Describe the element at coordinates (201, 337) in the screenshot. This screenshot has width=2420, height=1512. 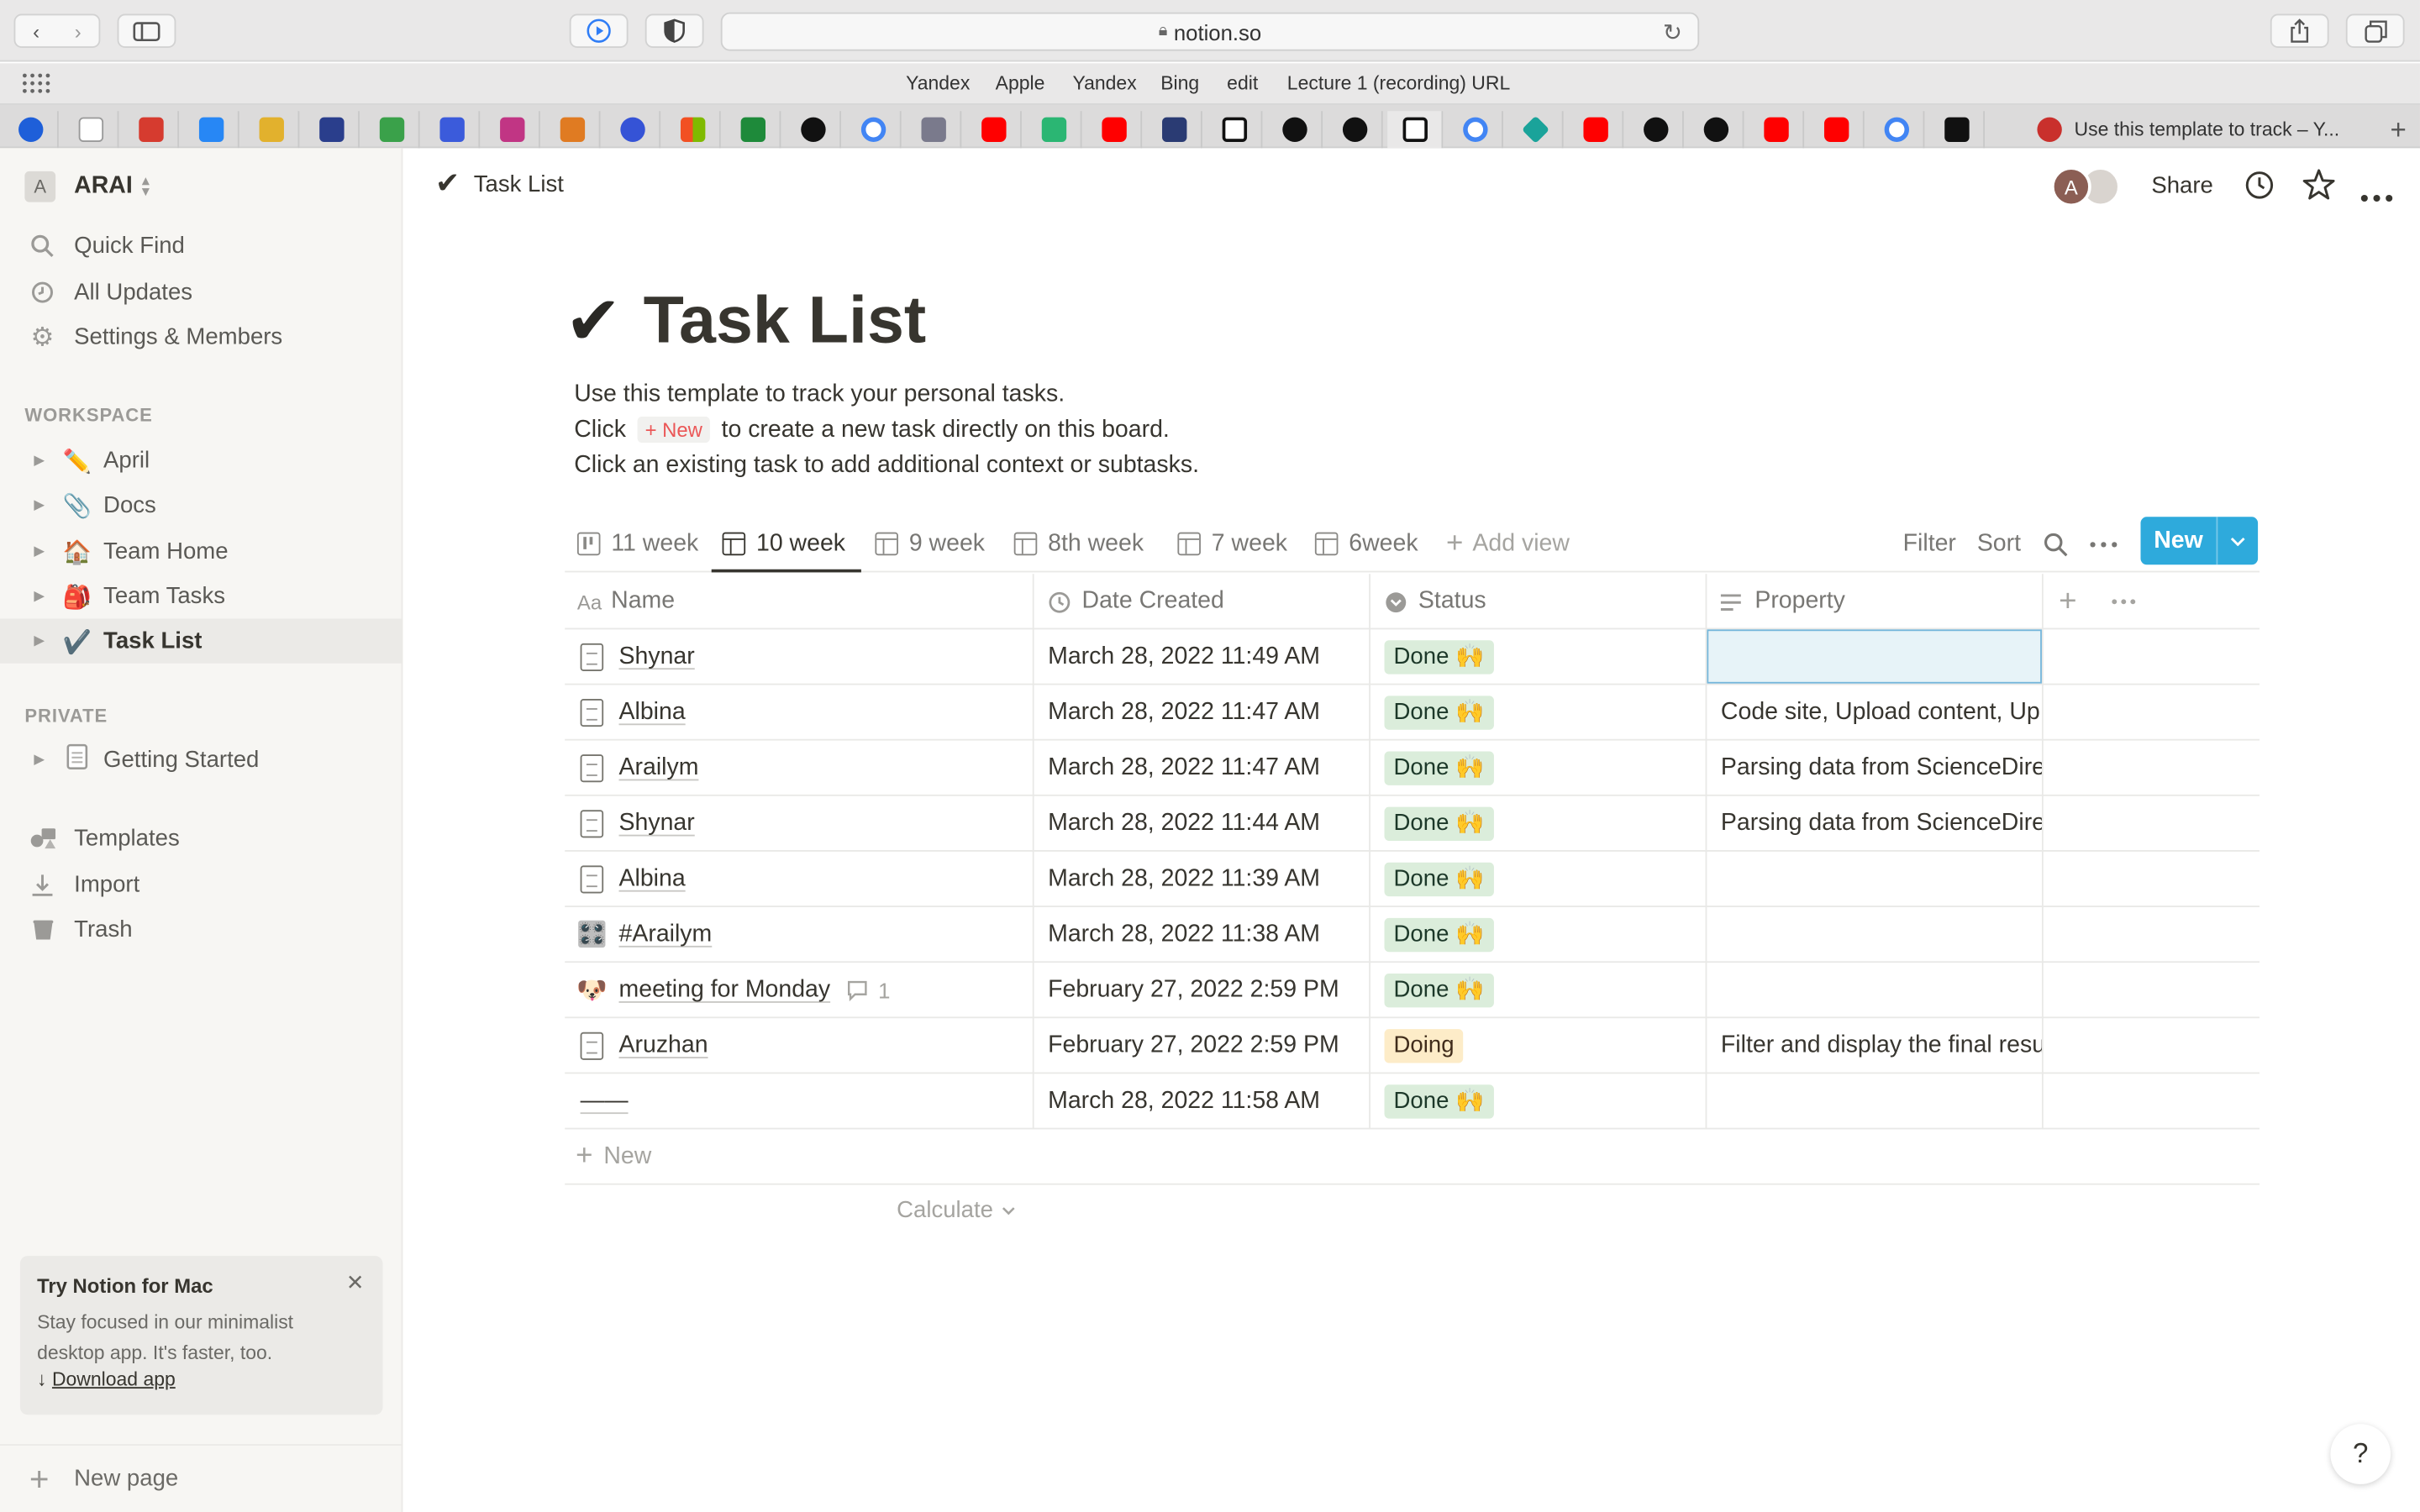
I see `sidebar-item-settings: ⚙ Settings & Members` at that location.